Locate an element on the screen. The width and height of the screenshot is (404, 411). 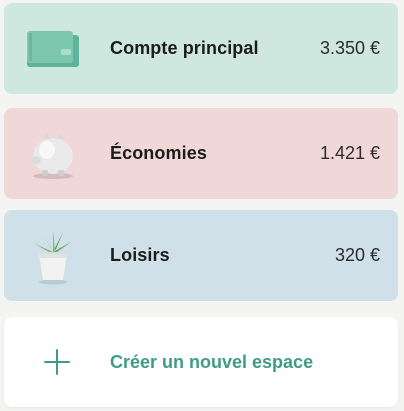
wallet-icon is located at coordinates (53, 49).